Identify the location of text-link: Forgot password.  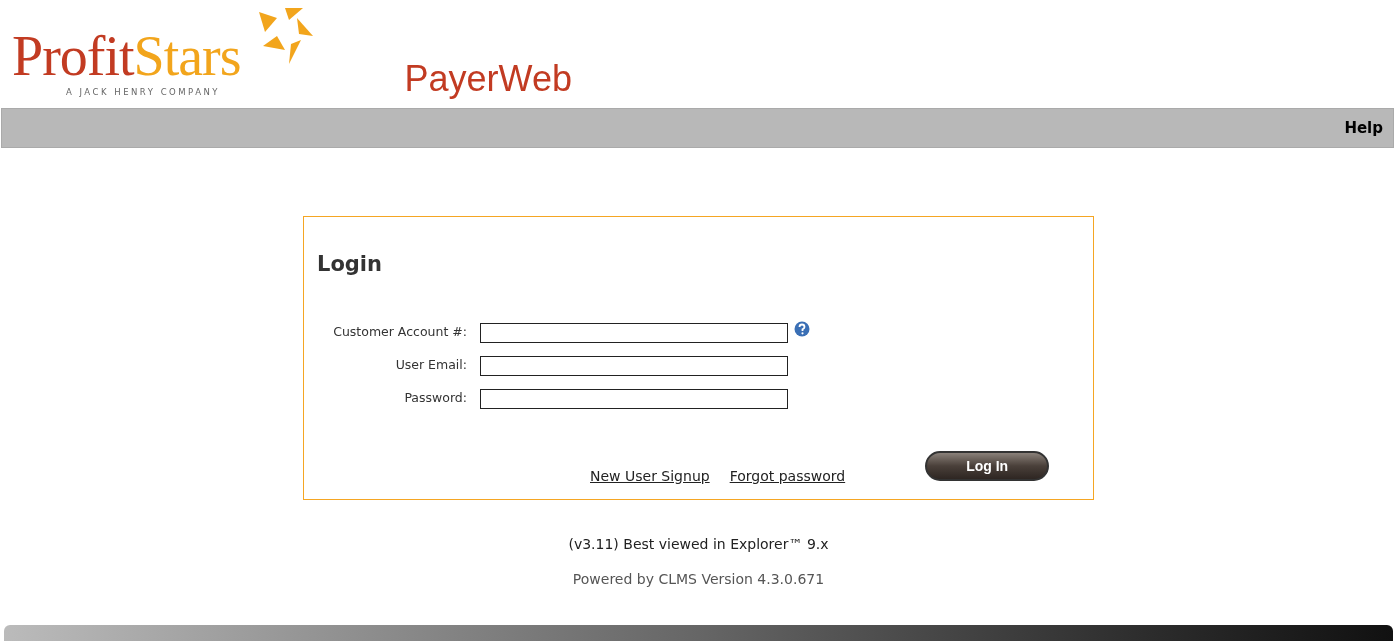
(787, 476).